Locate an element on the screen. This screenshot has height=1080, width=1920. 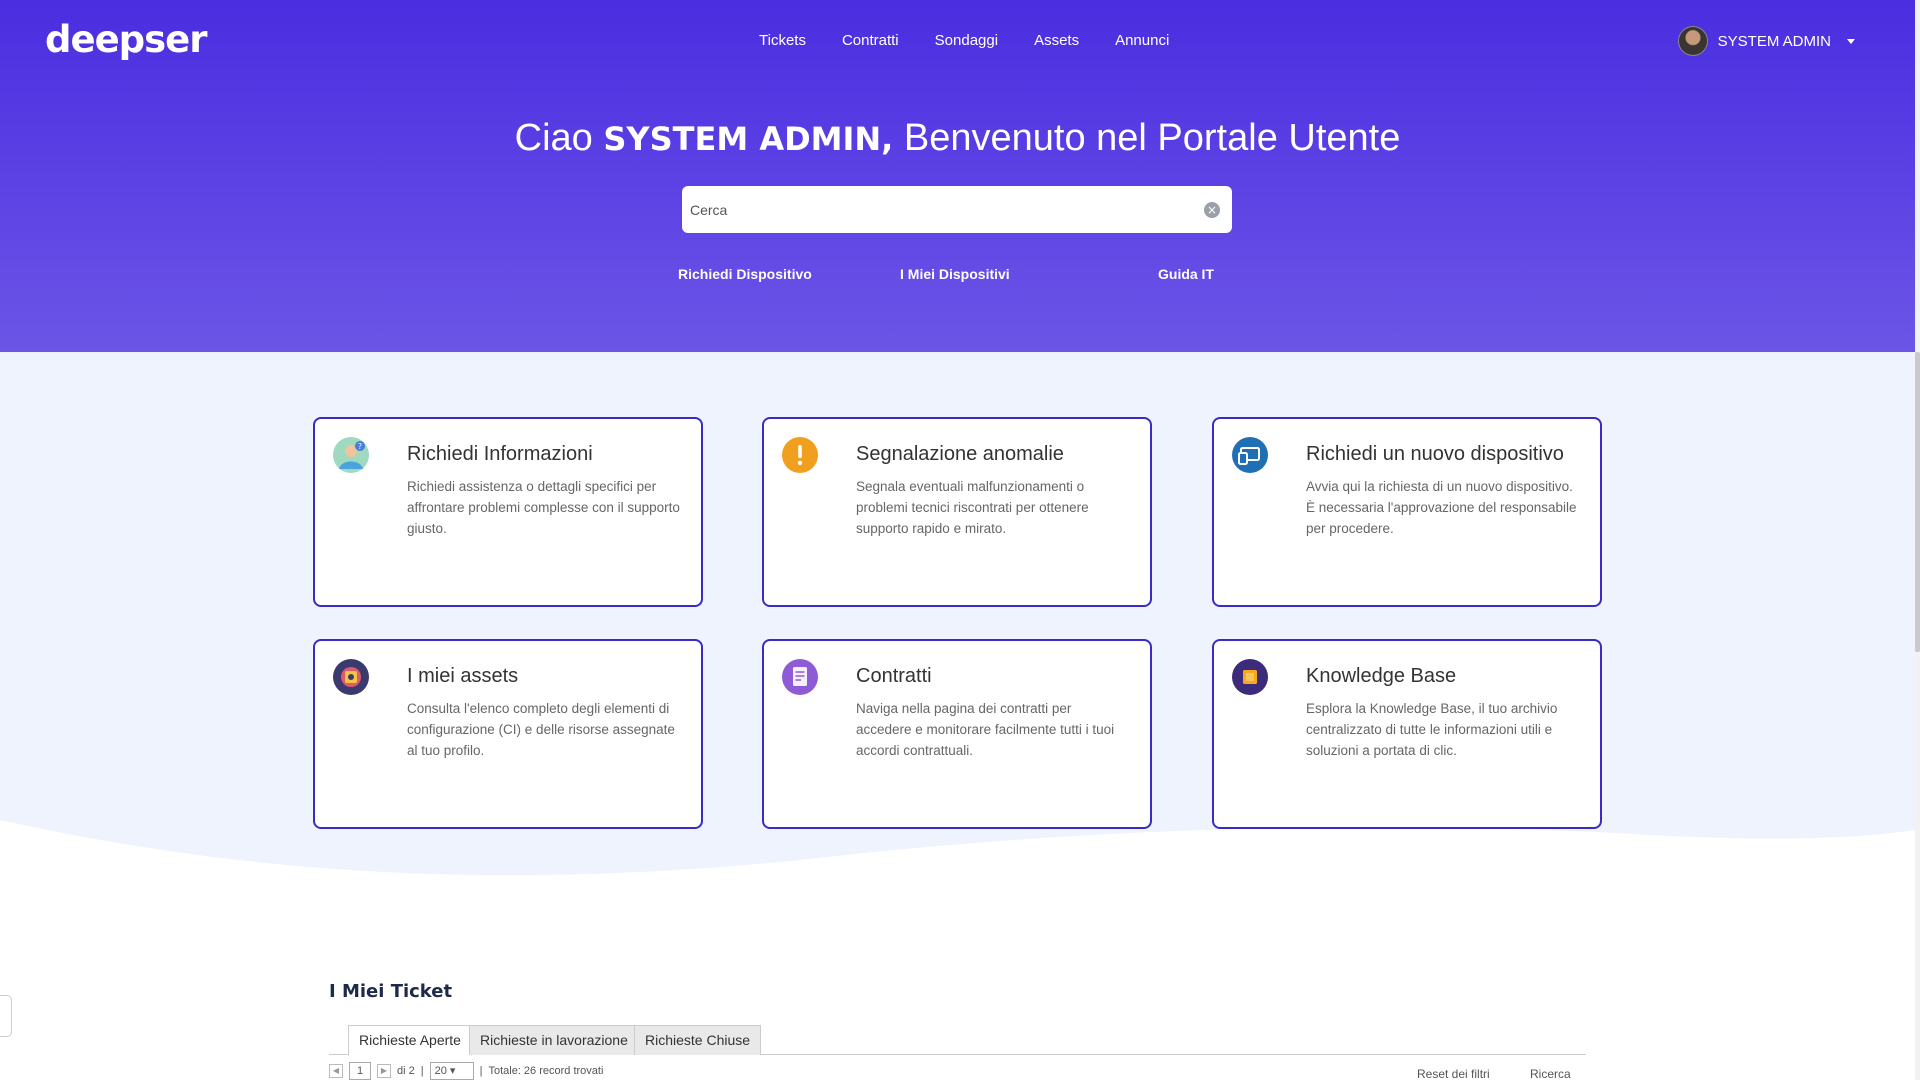
user-name: SYSTEM ADMIN is located at coordinates (1774, 41).